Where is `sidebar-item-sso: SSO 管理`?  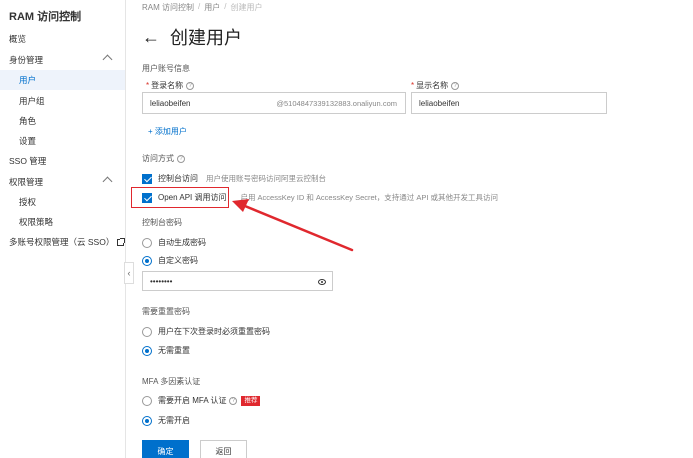 sidebar-item-sso: SSO 管理 is located at coordinates (62, 161).